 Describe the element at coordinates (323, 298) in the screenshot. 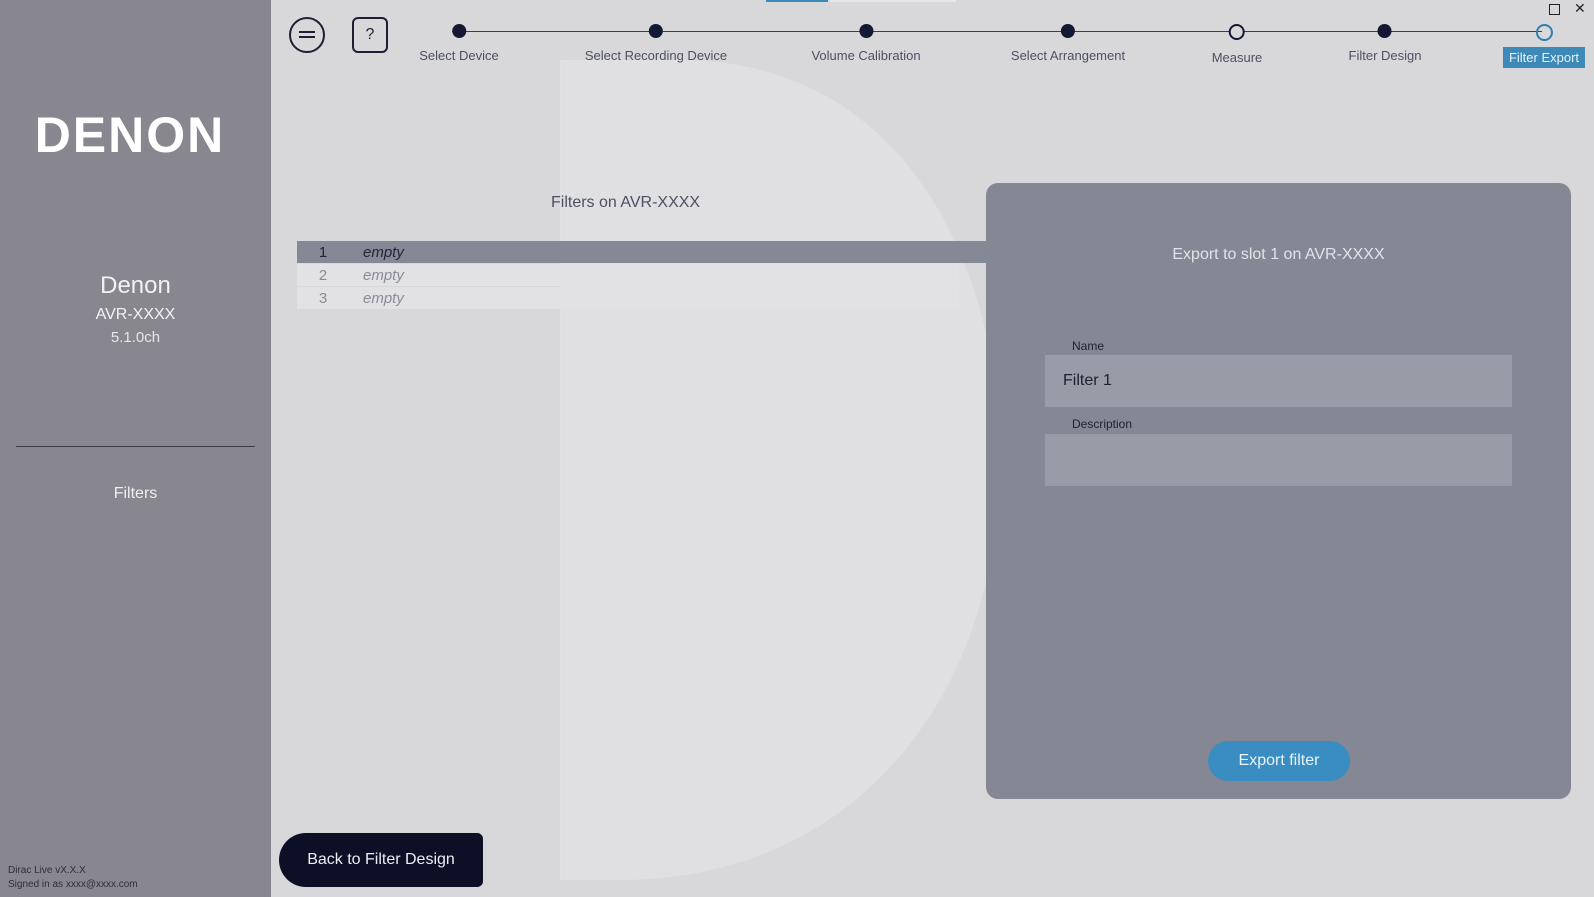

I see `slot-number: 3` at that location.